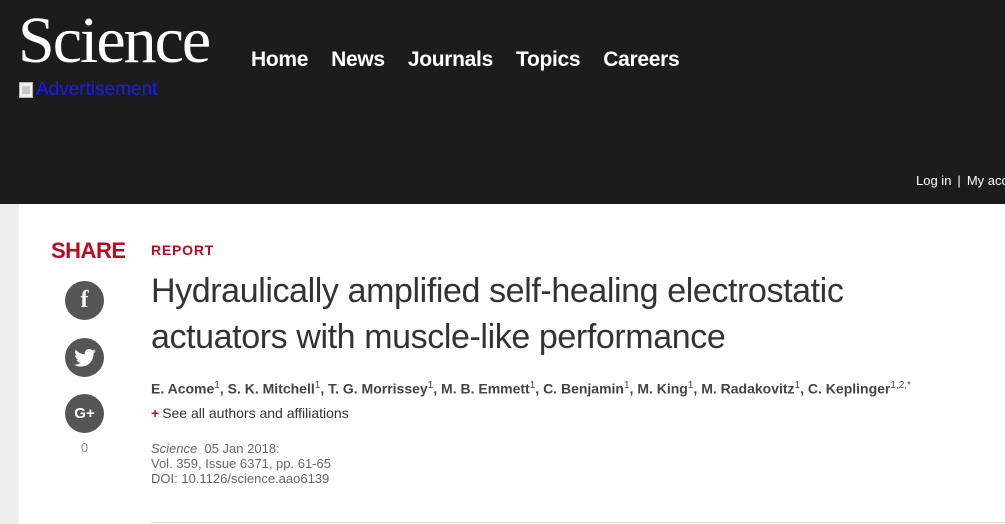 This screenshot has height=524, width=1005. What do you see at coordinates (9, 364) in the screenshot?
I see `left-gutter` at bounding box center [9, 364].